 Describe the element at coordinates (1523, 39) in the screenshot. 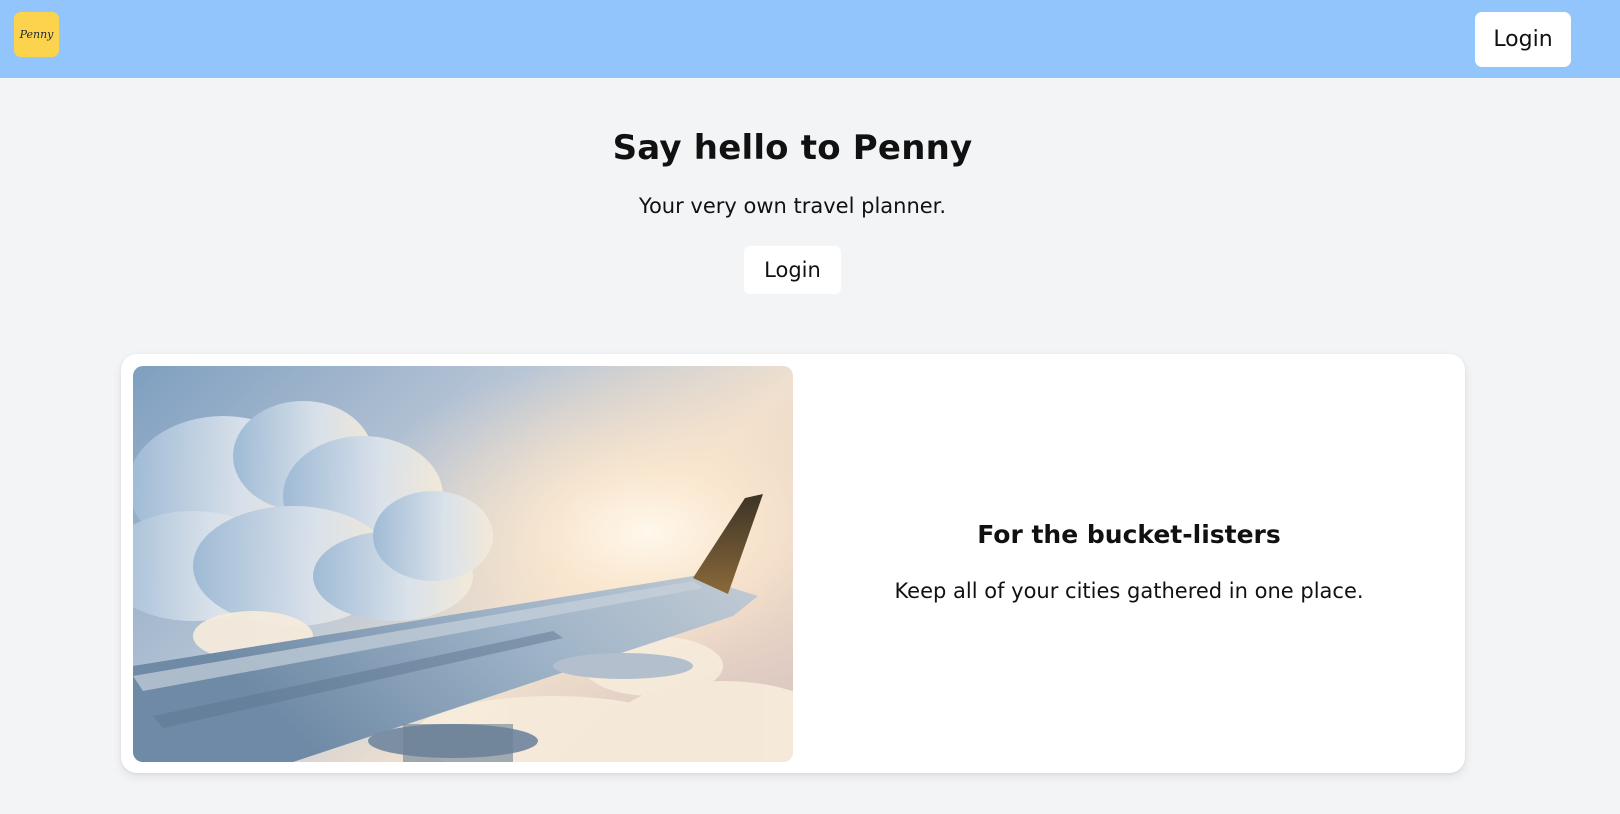

I see `navbar-login-button: Login` at that location.